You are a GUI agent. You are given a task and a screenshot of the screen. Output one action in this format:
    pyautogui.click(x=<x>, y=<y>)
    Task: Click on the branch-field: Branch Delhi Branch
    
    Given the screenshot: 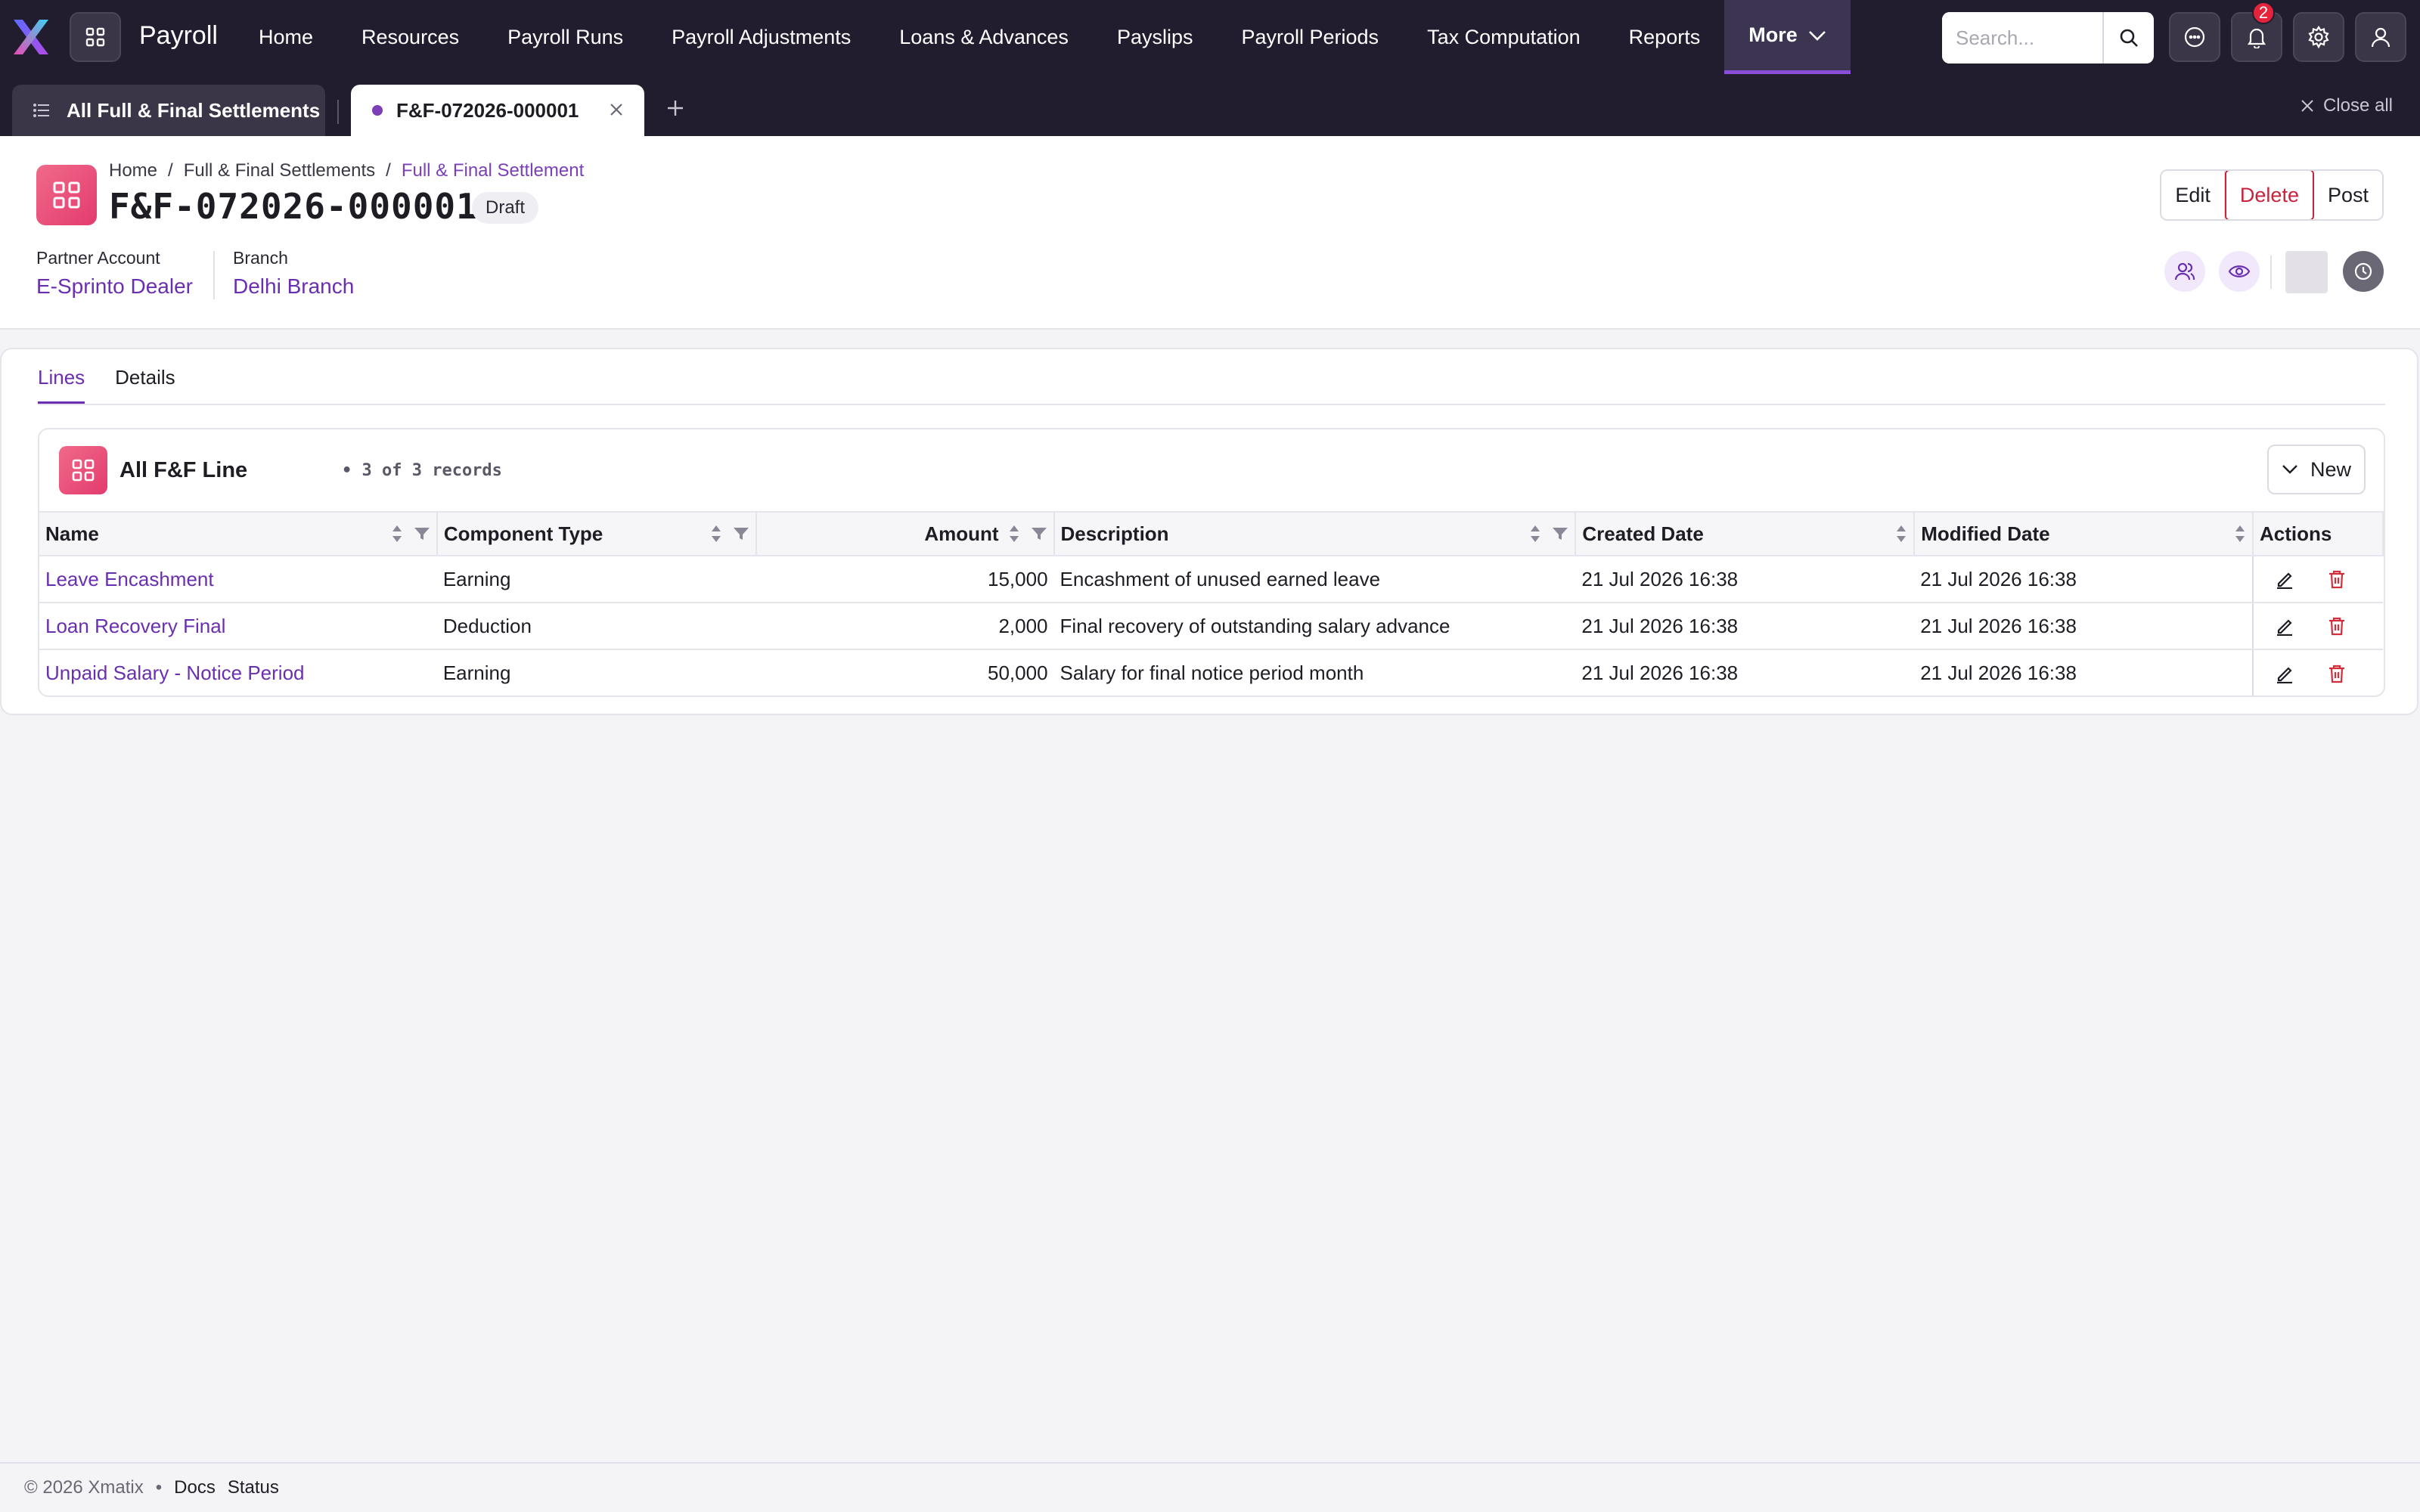 What is the action you would take?
    pyautogui.click(x=293, y=273)
    